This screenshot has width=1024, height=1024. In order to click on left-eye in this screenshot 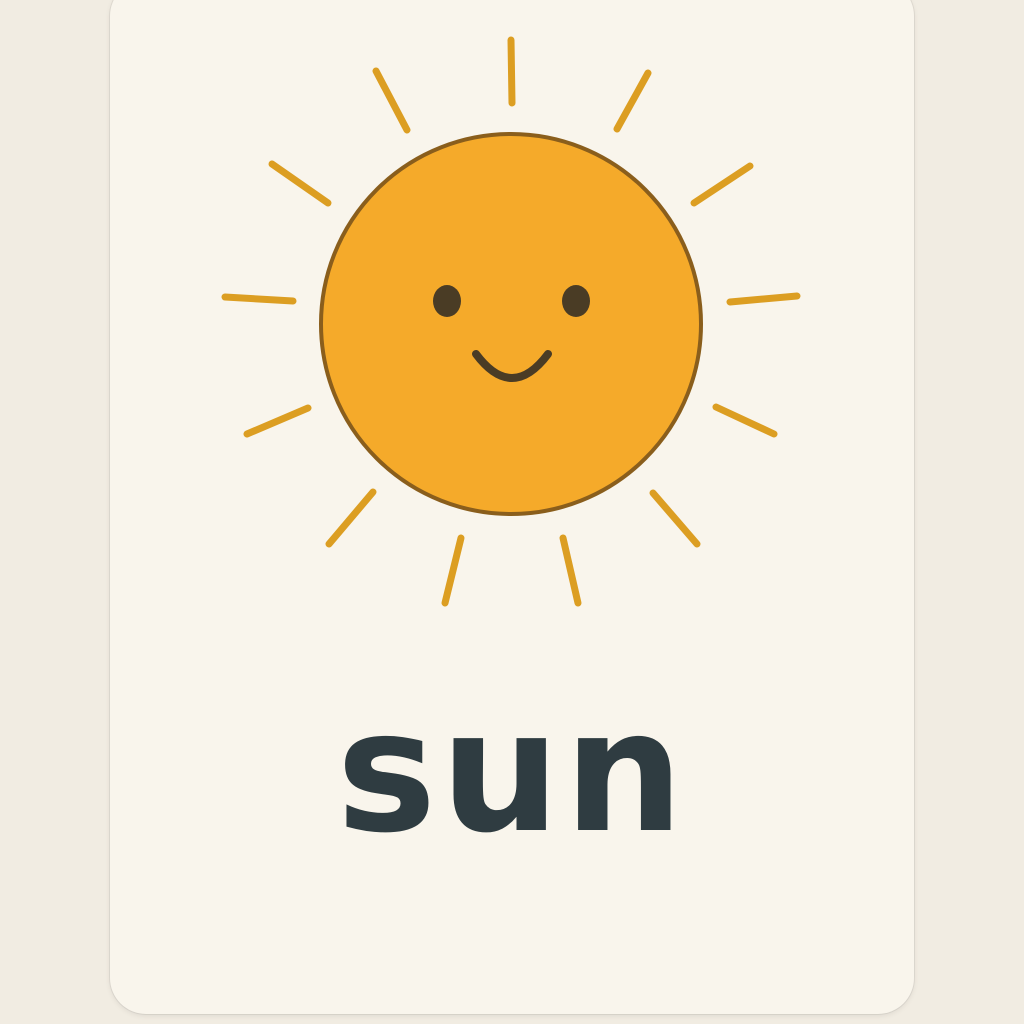, I will do `click(447, 301)`.